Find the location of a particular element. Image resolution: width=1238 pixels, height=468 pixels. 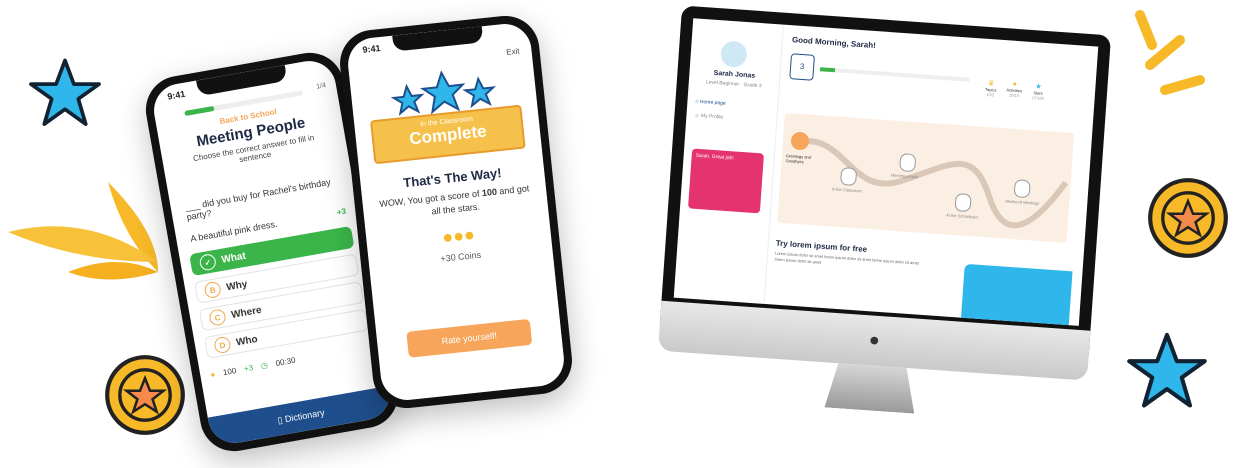

sparkle-icon is located at coordinates (1170, 52).